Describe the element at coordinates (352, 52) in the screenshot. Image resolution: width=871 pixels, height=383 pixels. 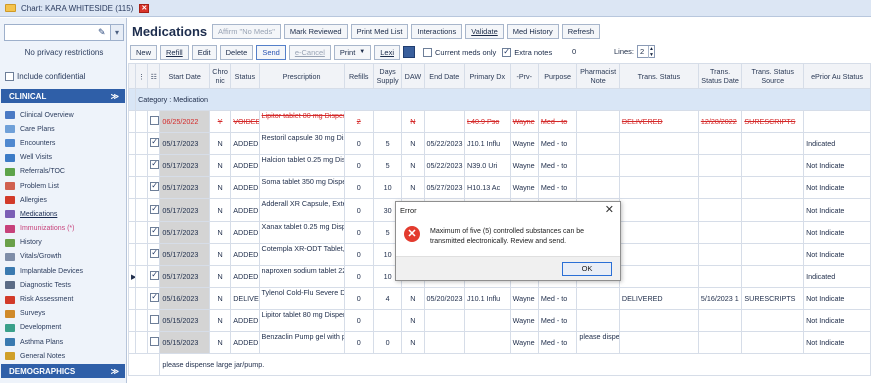
I see `print-button: Print ▼` at that location.